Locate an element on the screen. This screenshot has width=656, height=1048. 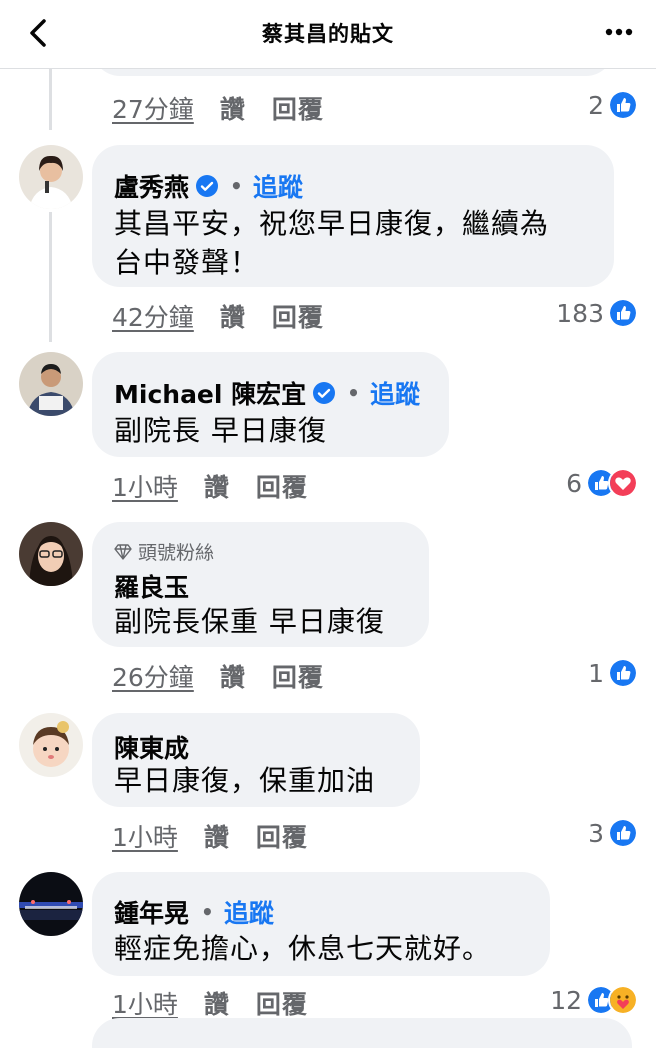
comment-bubble: Michael 陳宏宜 • 追蹤 副院長 早日康復 is located at coordinates (270, 404).